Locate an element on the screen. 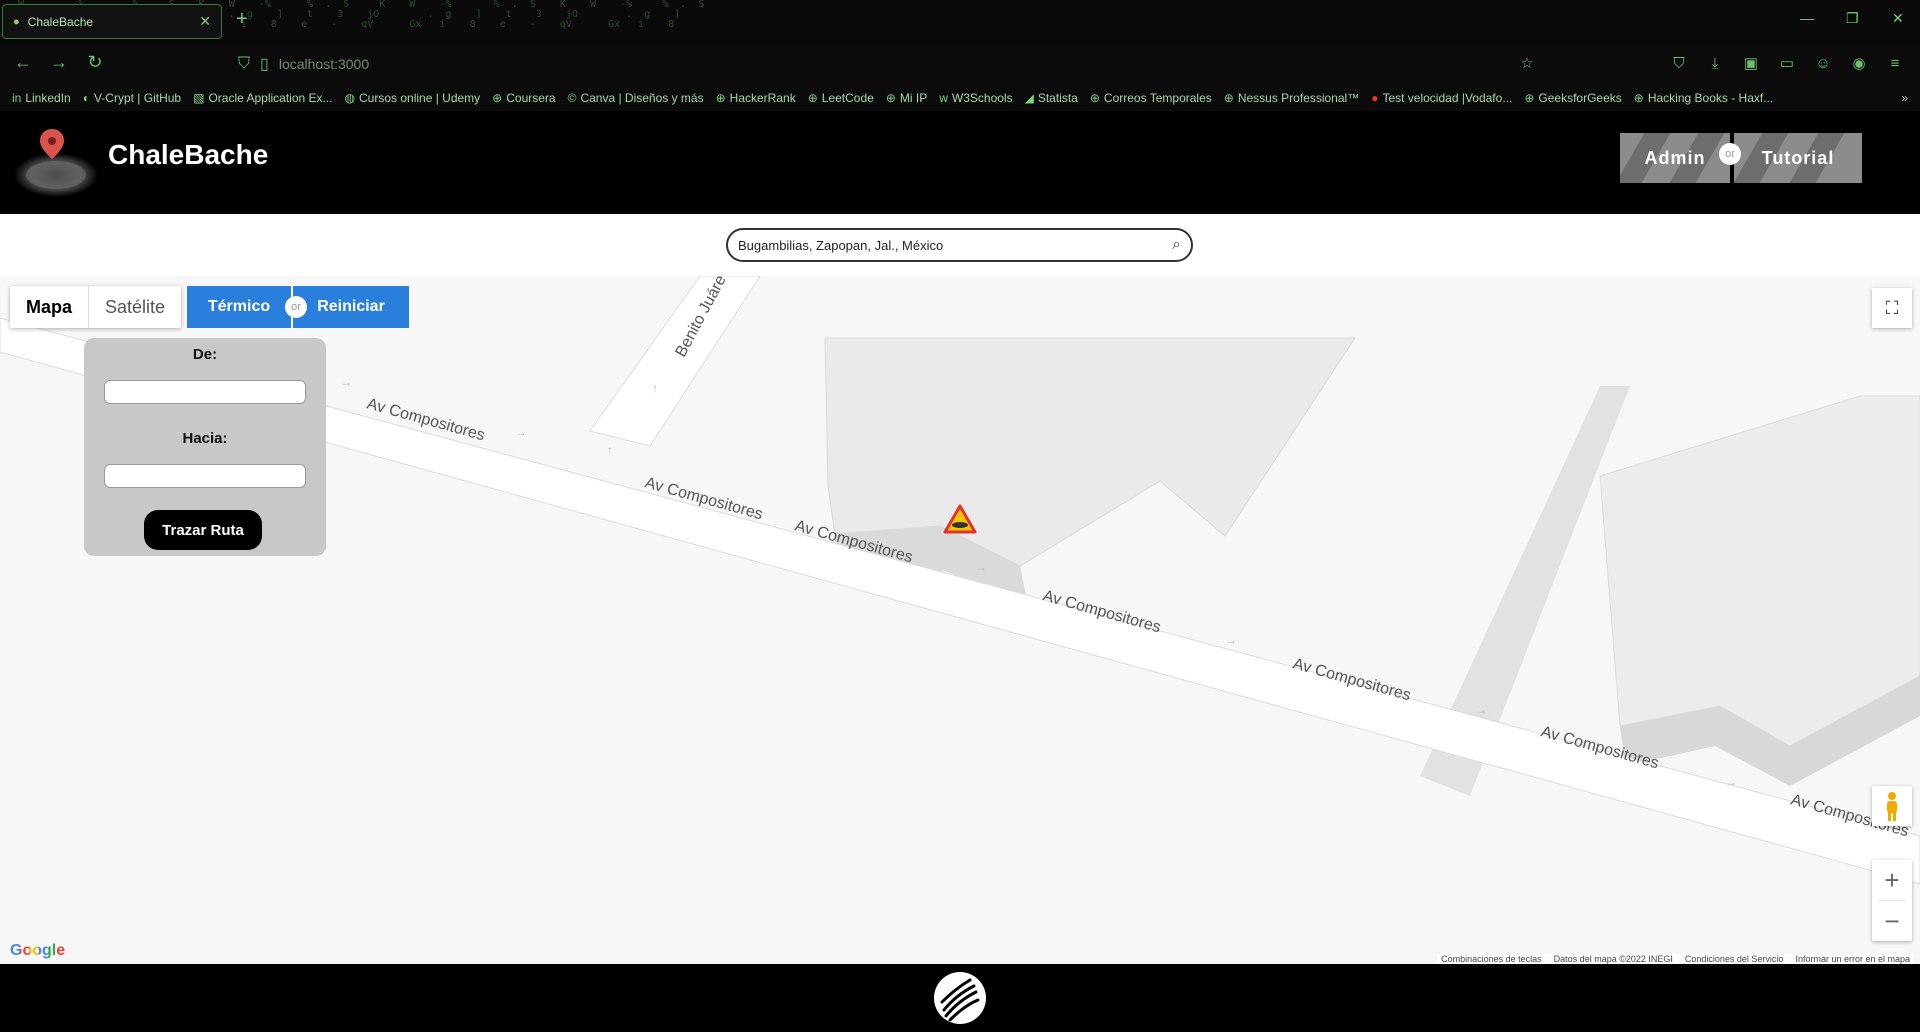 Image resolution: width=1920 pixels, height=1032 pixels. road-benito-juarez is located at coordinates (675, 361).